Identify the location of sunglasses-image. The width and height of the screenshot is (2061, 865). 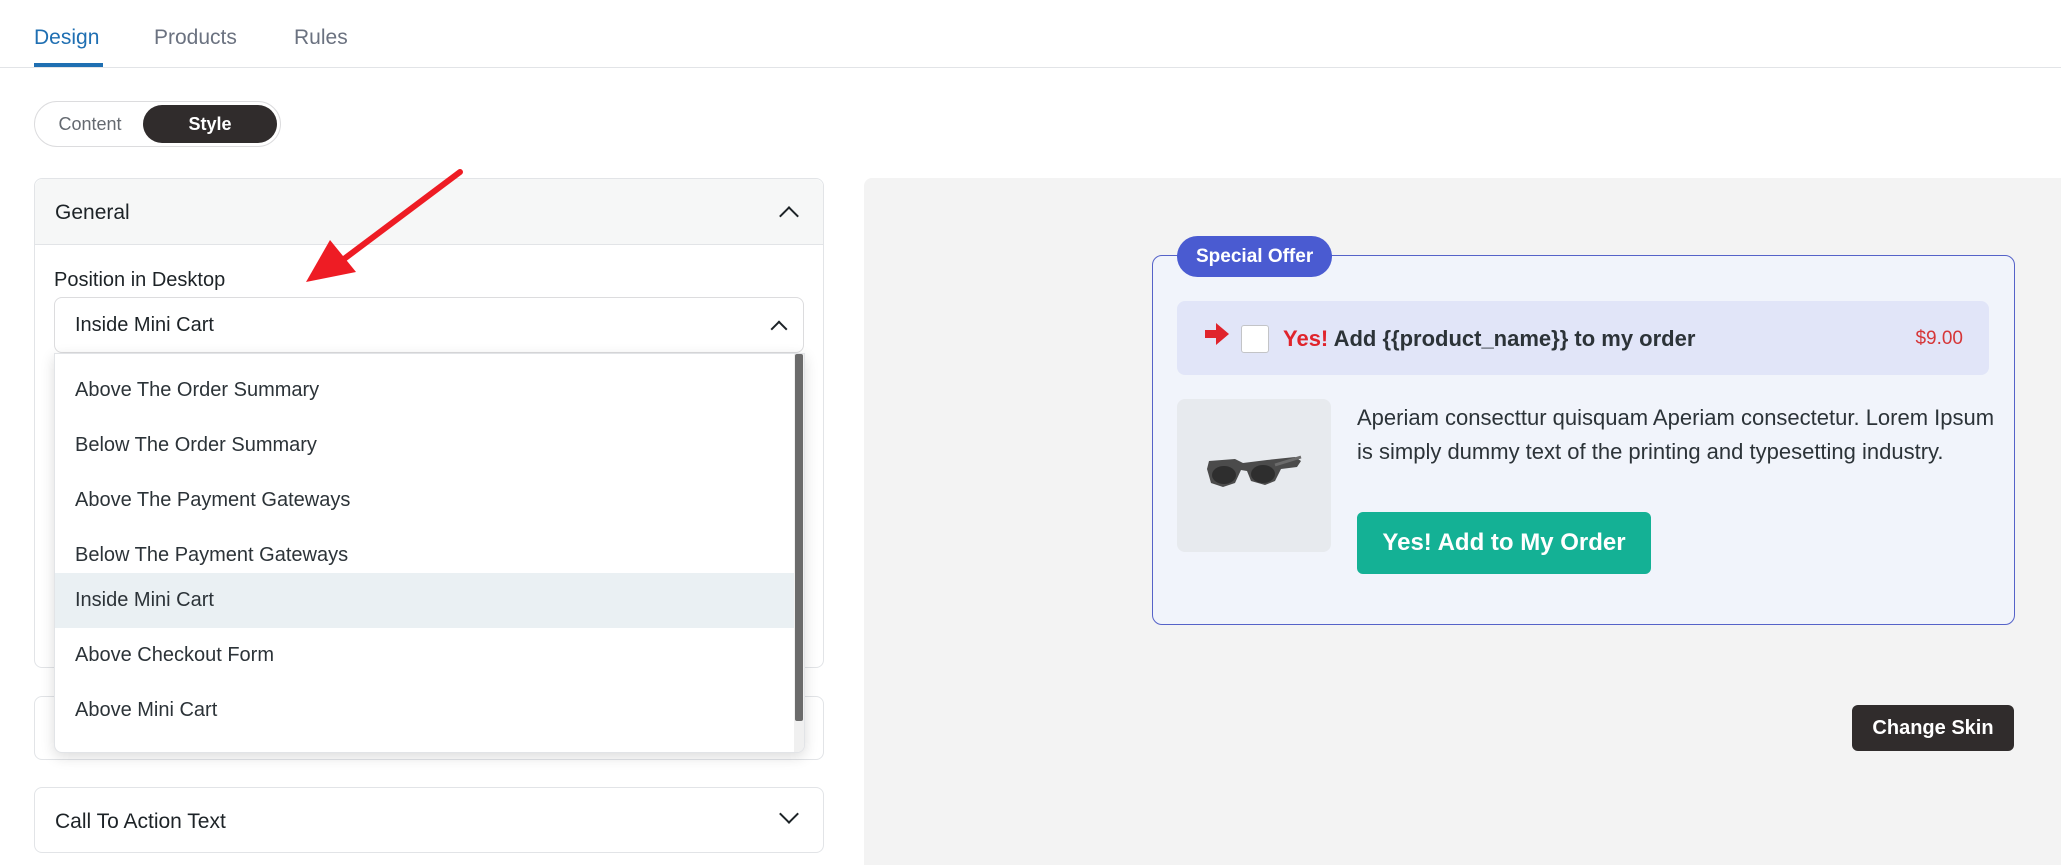
(1254, 471).